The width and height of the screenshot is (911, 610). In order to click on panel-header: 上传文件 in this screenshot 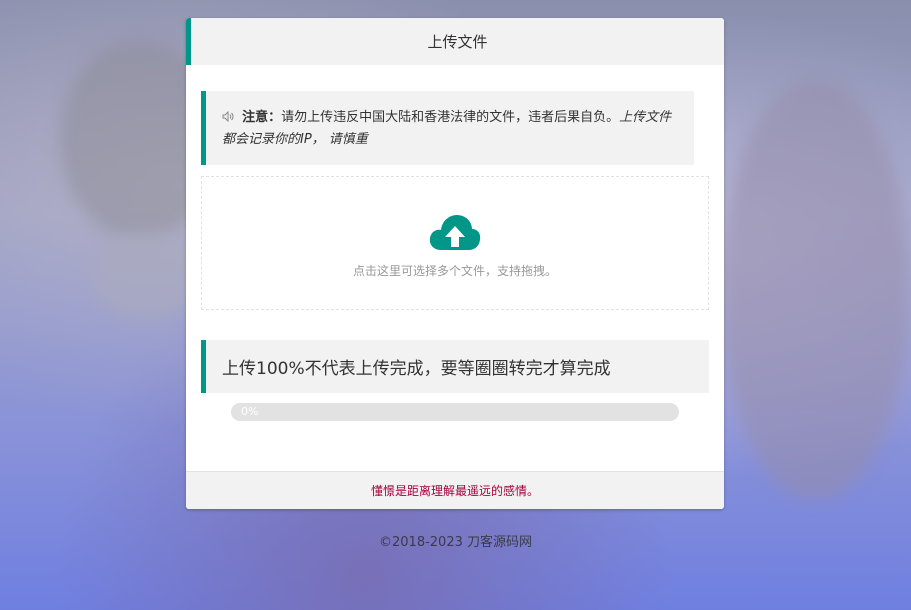, I will do `click(455, 41)`.